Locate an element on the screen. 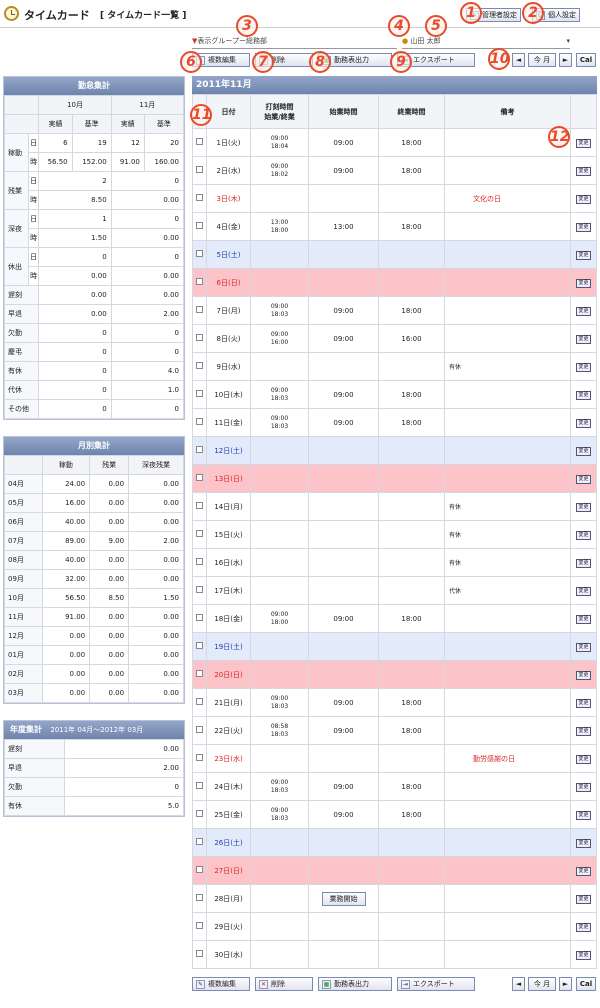  note-cell is located at coordinates (507, 926).